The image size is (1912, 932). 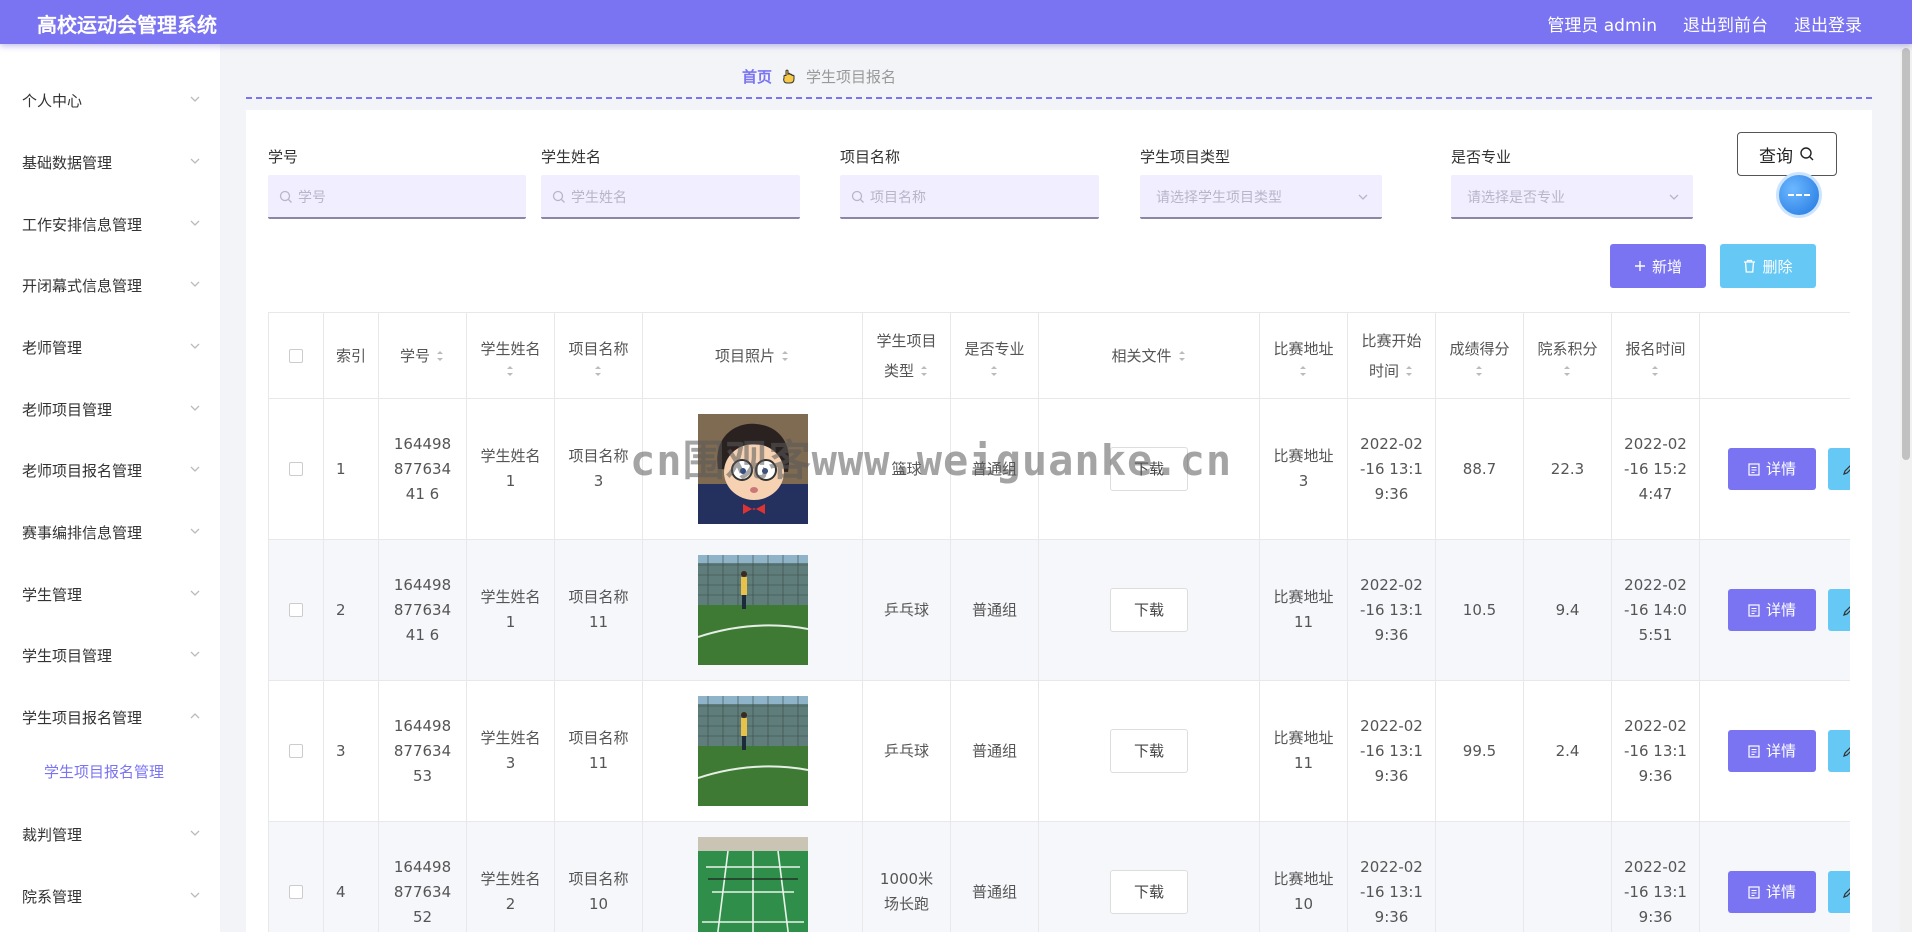 What do you see at coordinates (1725, 23) in the screenshot?
I see `exit-to-frontend-link: 退出到前台` at bounding box center [1725, 23].